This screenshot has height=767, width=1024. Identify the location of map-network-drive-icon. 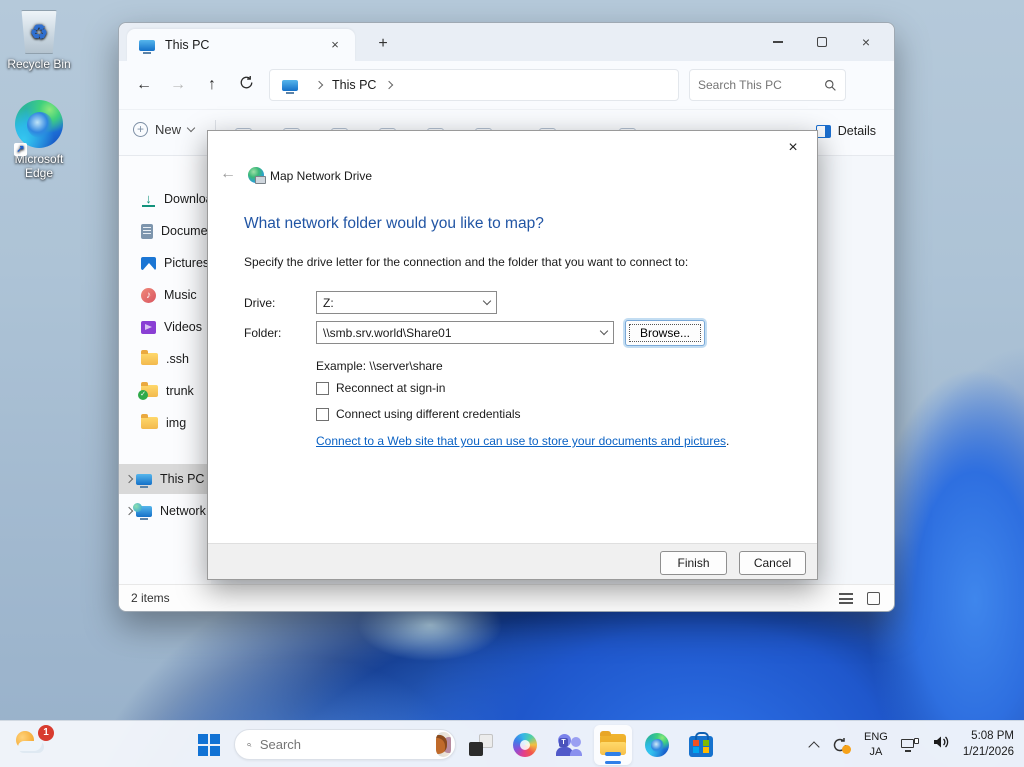
(257, 175).